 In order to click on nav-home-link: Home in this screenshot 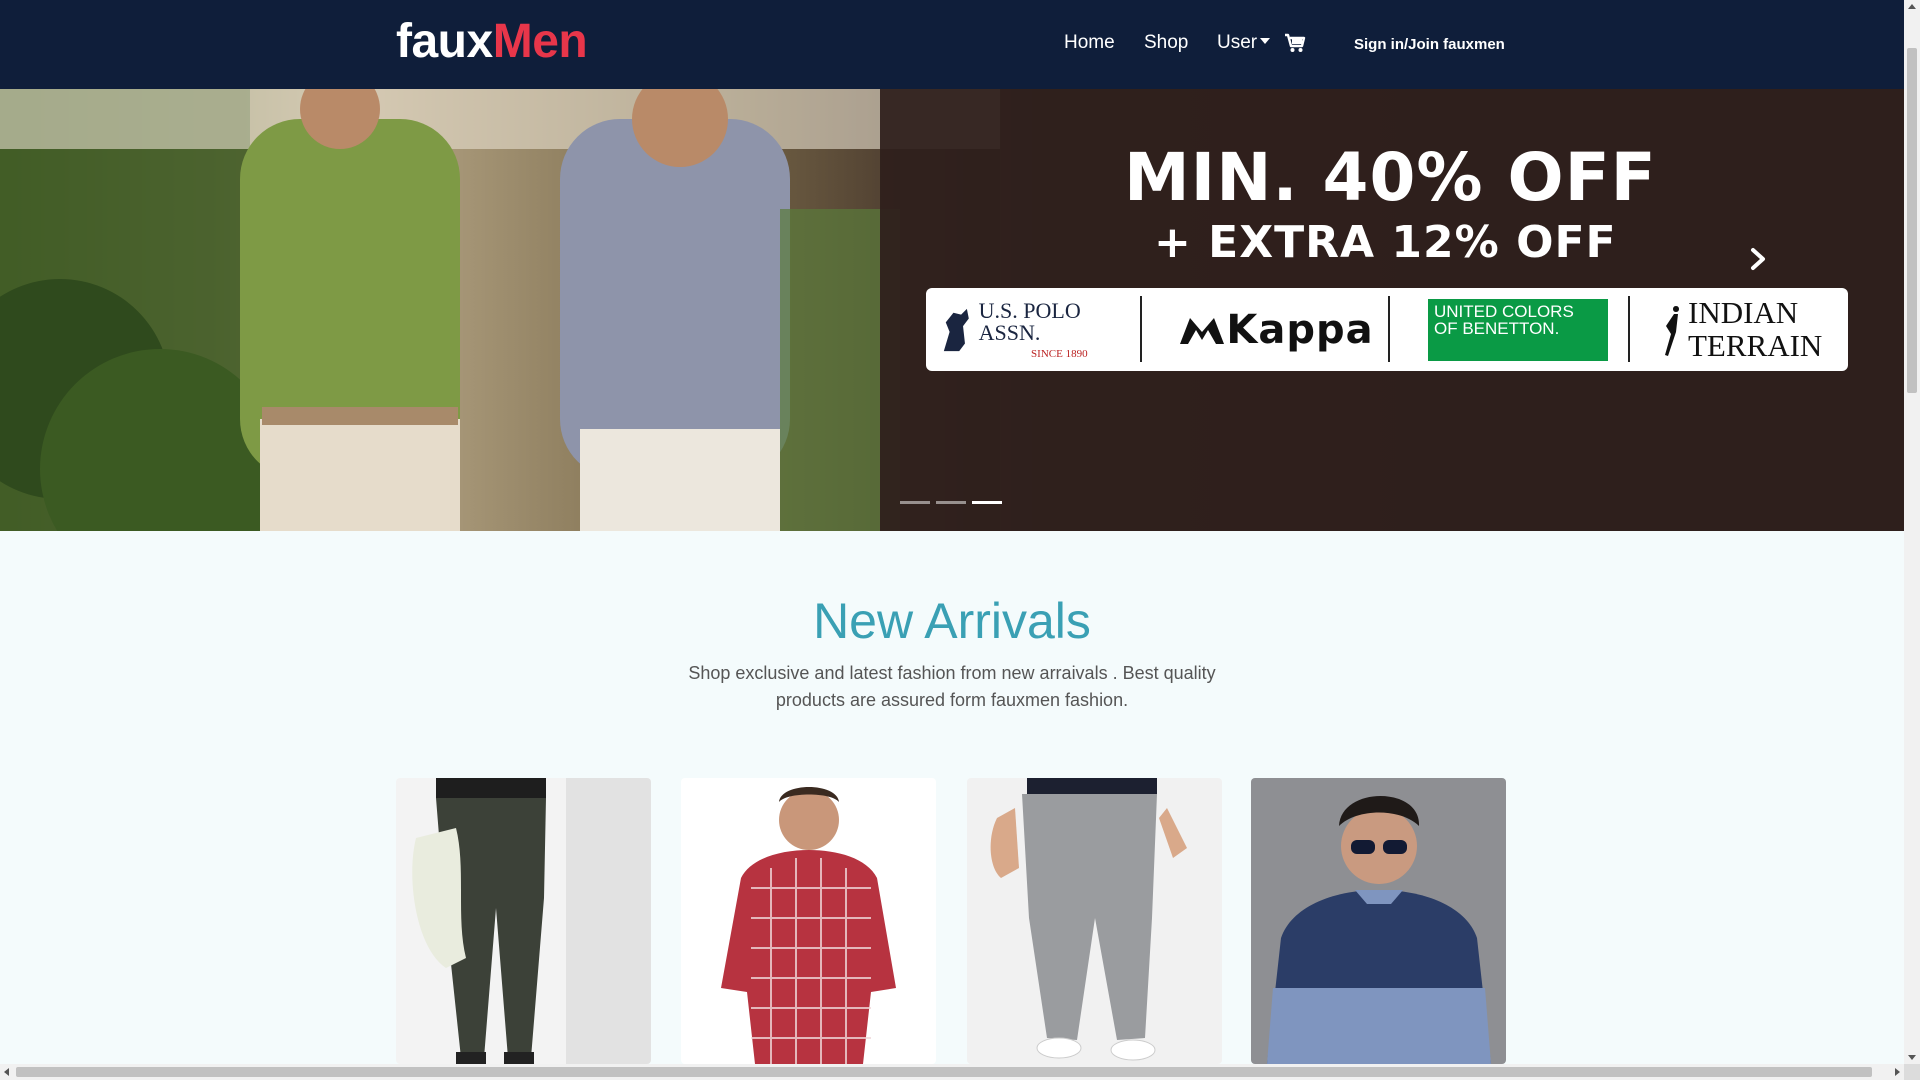, I will do `click(1089, 43)`.